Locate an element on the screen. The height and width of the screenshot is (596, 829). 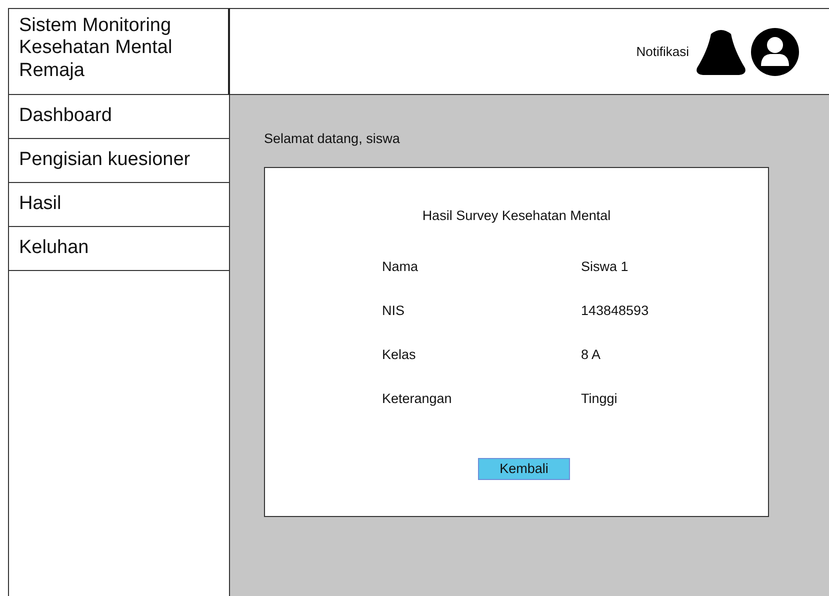
field-label: Keterangan is located at coordinates (417, 399).